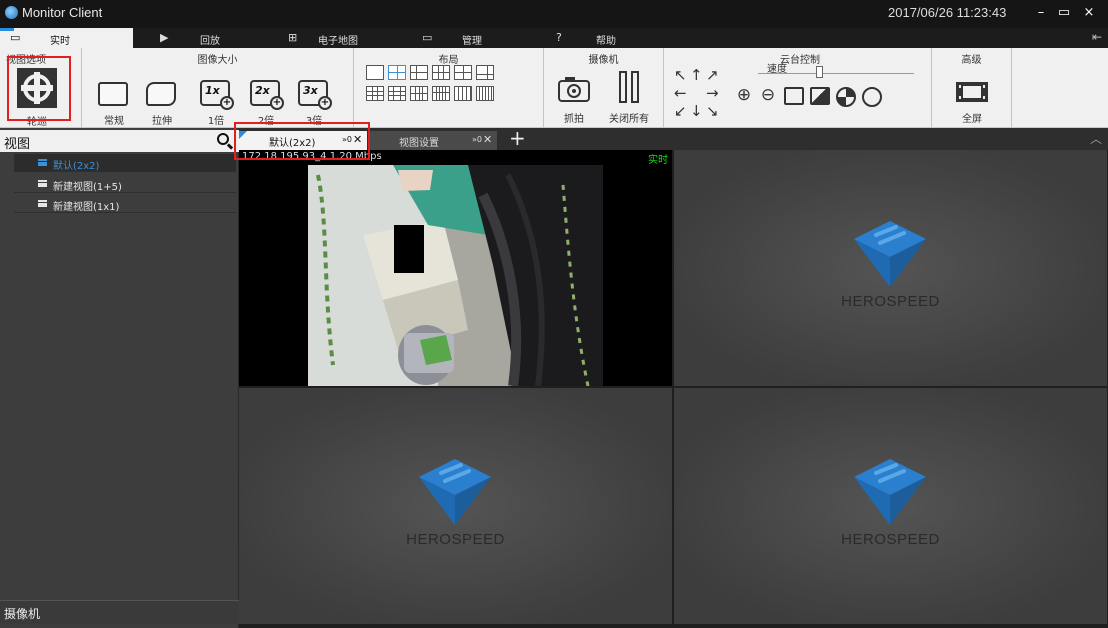 The image size is (1108, 628). I want to click on view-tab-label: 视图设置, so click(419, 143).